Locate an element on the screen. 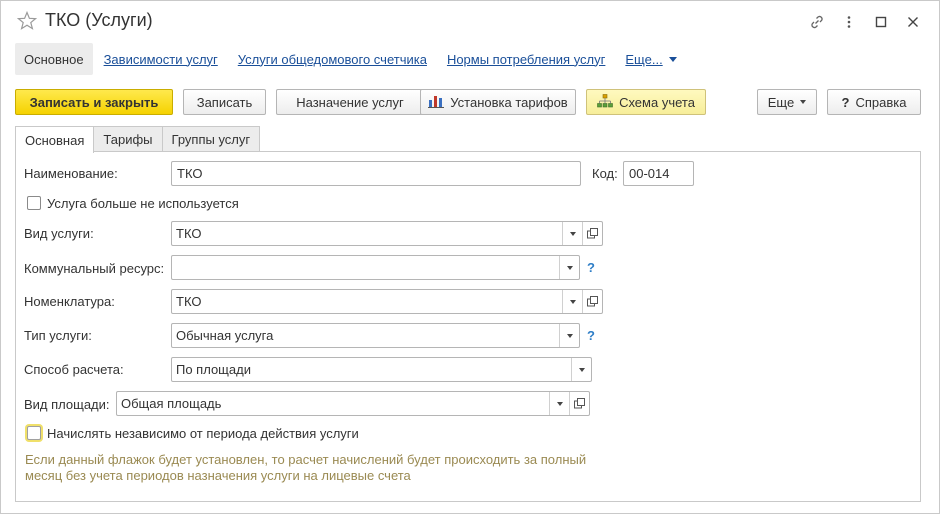  name-input is located at coordinates (376, 173).